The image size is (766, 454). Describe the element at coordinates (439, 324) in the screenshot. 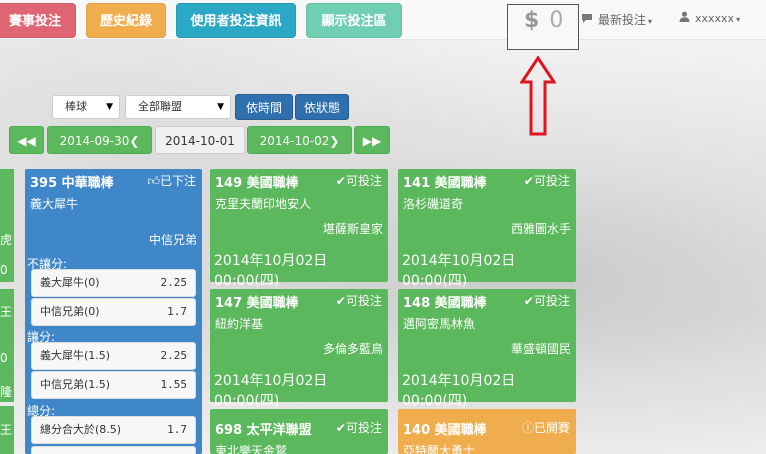

I see `home-team: 邁阿密馬林魚` at that location.